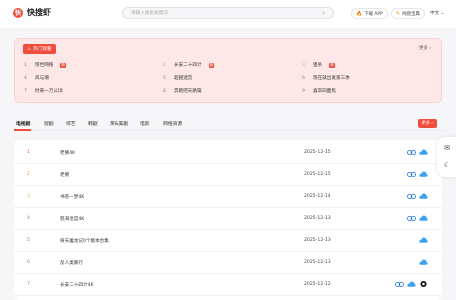  Describe the element at coordinates (72, 219) in the screenshot. I see `row-title: 怒海沧官4K` at that location.